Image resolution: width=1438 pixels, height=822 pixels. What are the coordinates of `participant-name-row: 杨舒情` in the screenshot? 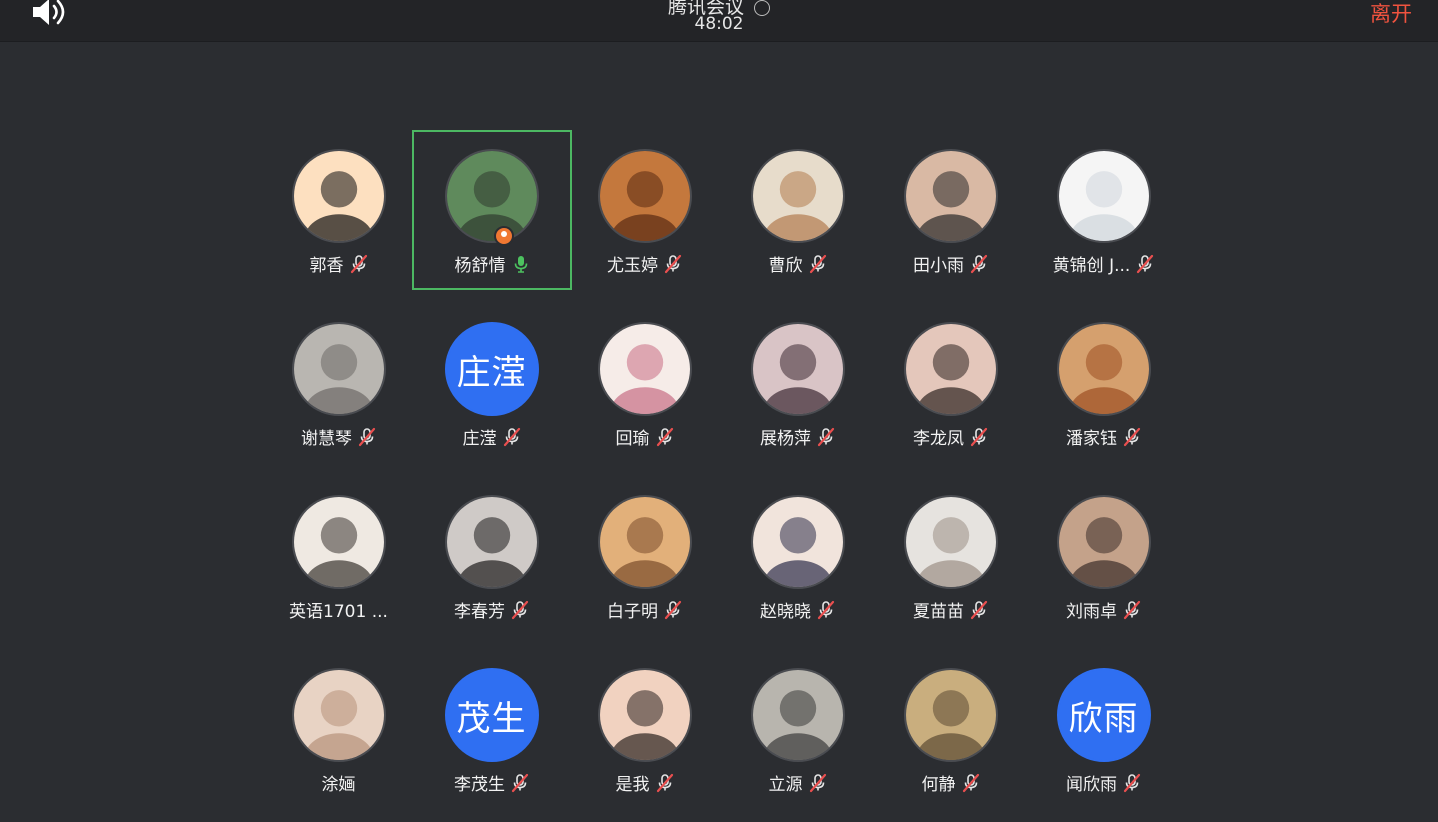 It's located at (492, 263).